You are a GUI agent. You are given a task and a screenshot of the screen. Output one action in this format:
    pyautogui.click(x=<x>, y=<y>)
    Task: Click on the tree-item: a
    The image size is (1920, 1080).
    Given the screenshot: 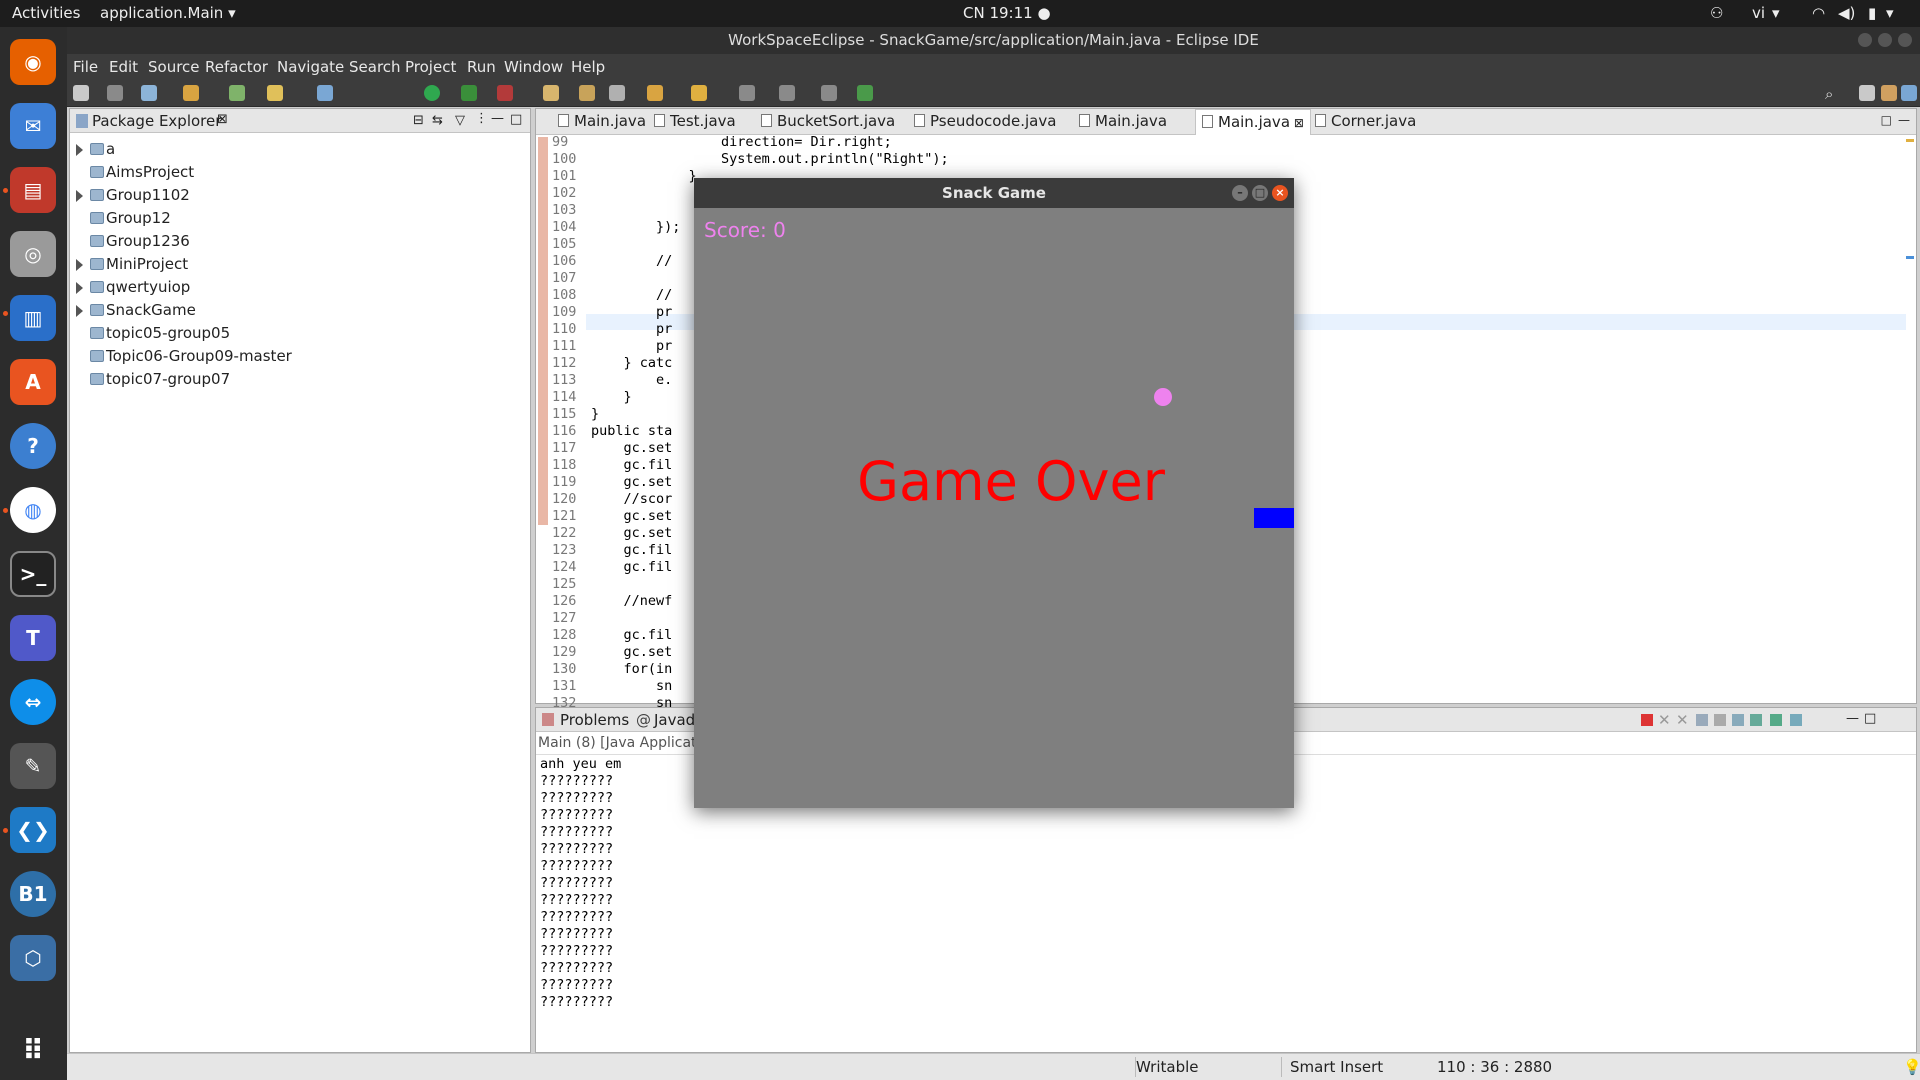 What is the action you would take?
    pyautogui.click(x=300, y=150)
    